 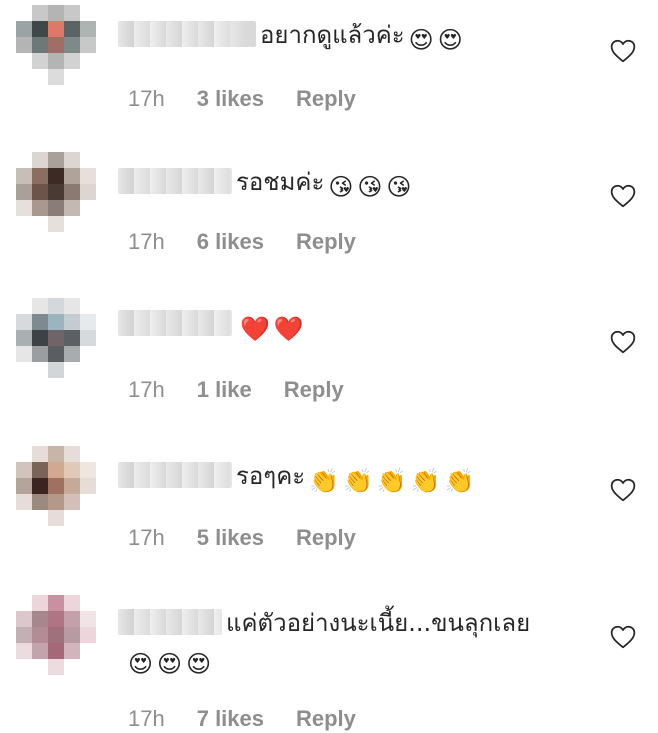 I want to click on comment-body: รอชมค่ะ 😘 😘 😘, so click(x=358, y=184).